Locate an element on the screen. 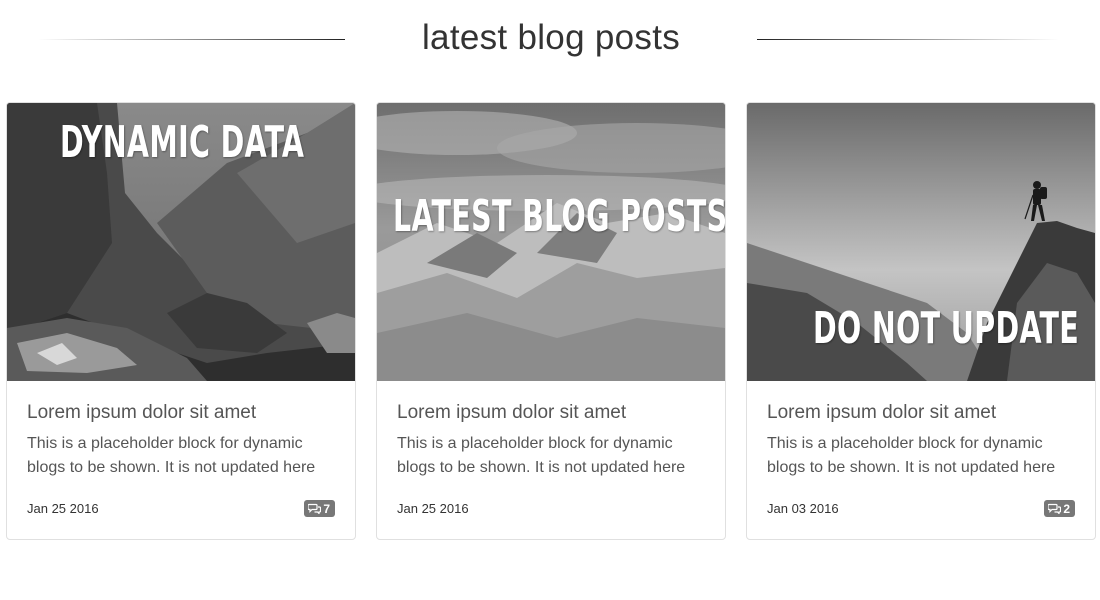  post-footer: Jan 25 2016 is located at coordinates (551, 509).